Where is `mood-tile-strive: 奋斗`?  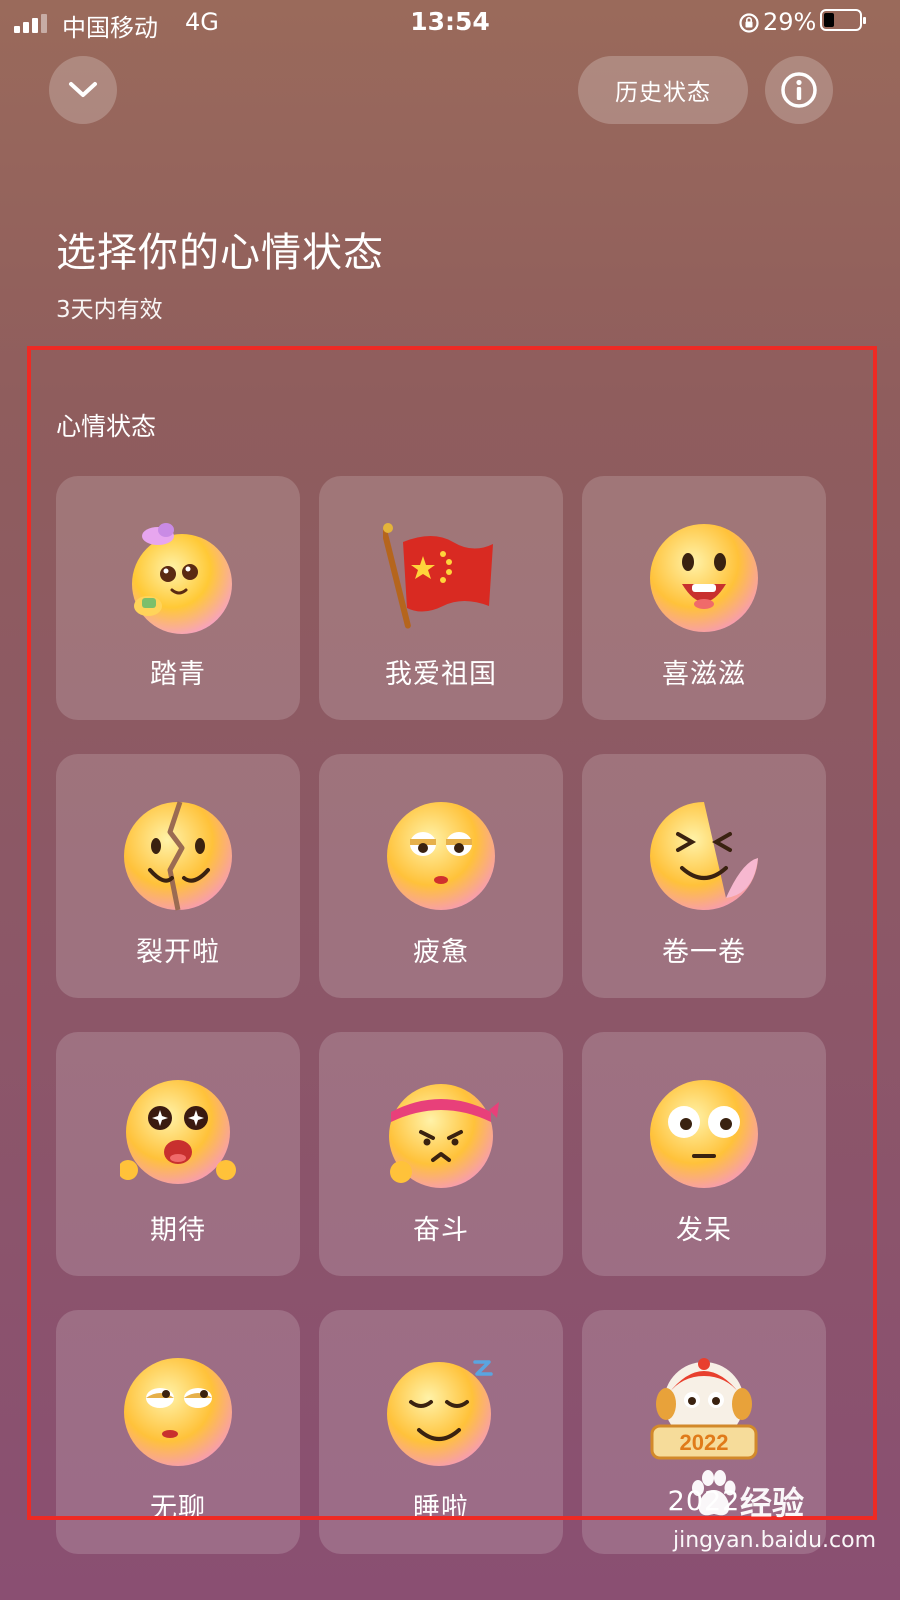
mood-tile-strive: 奋斗 is located at coordinates (441, 1154).